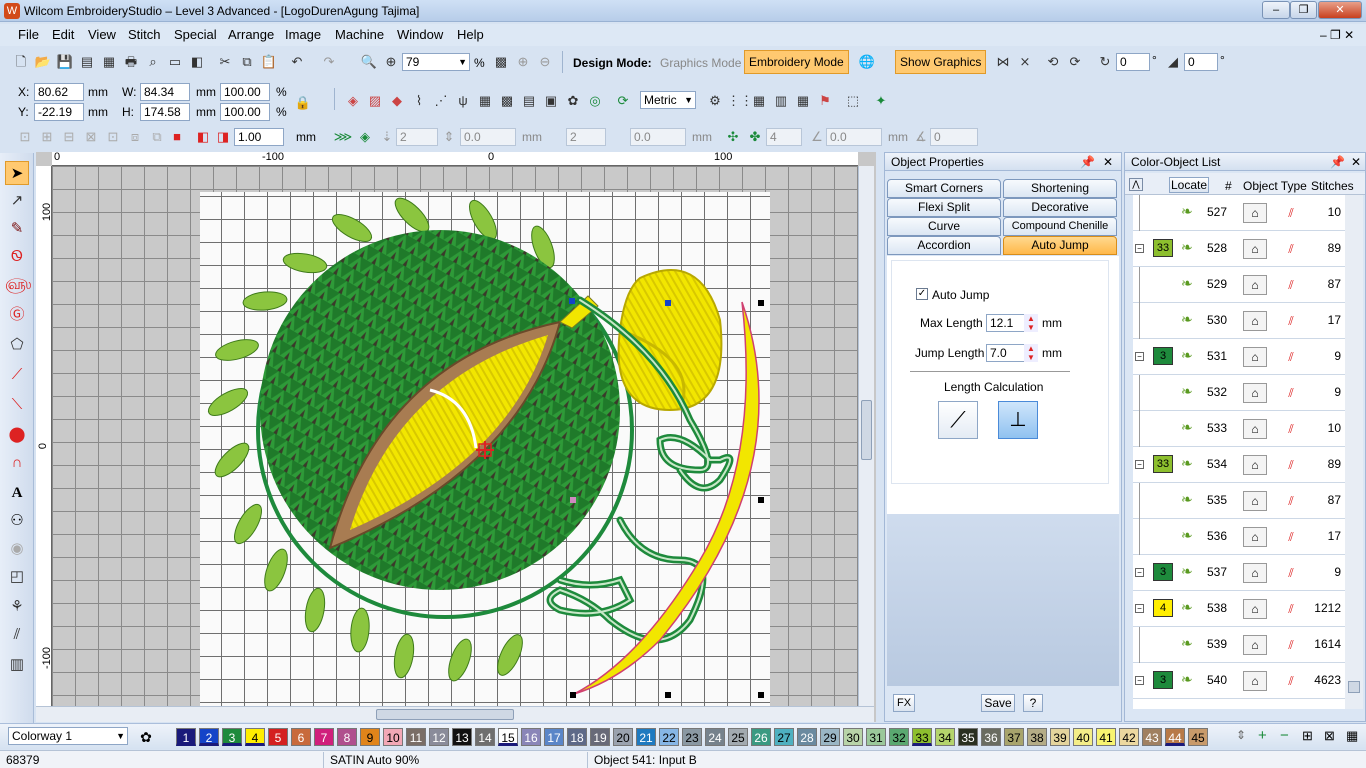  What do you see at coordinates (17, 435) in the screenshot?
I see `circle-tool-icon: ⬤` at bounding box center [17, 435].